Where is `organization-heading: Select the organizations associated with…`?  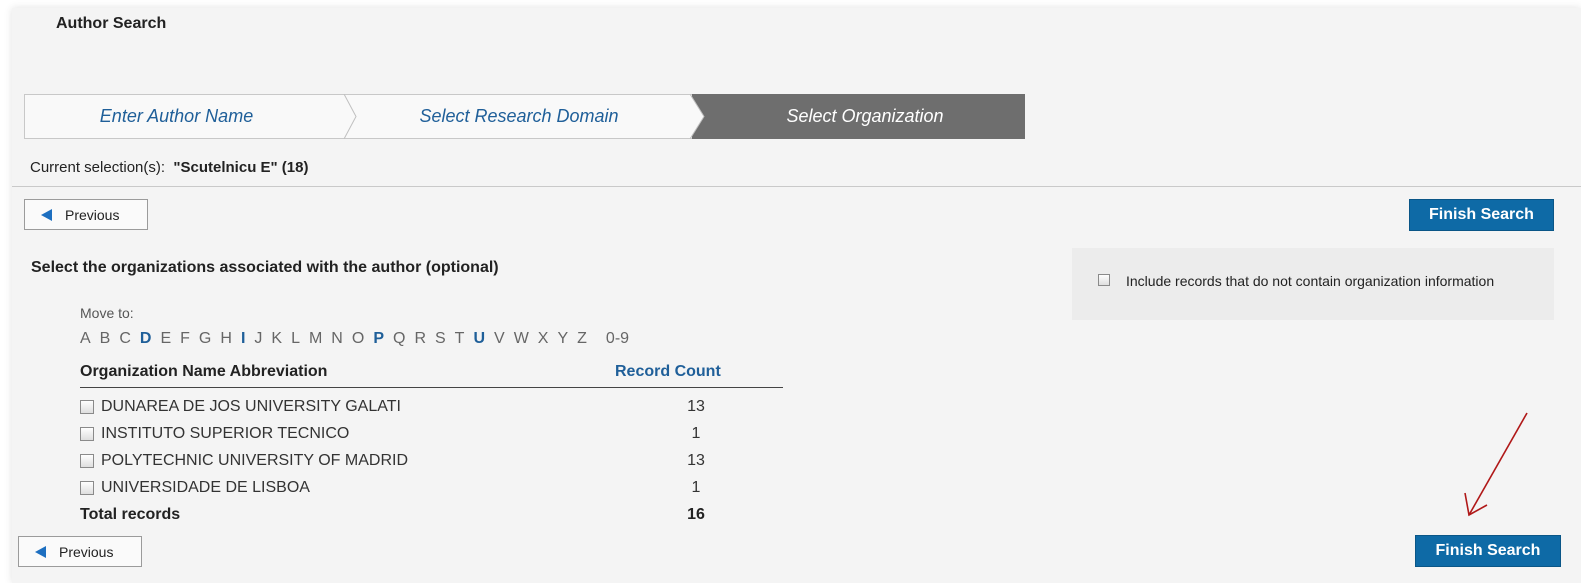 organization-heading: Select the organizations associated with… is located at coordinates (265, 267).